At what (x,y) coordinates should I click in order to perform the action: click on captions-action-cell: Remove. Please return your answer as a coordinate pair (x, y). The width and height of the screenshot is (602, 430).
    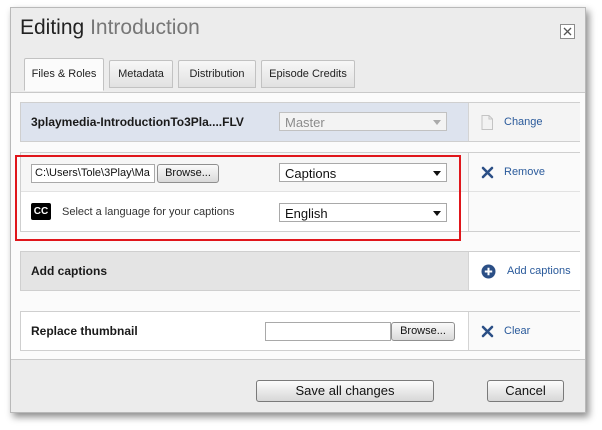
    Looking at the image, I should click on (524, 192).